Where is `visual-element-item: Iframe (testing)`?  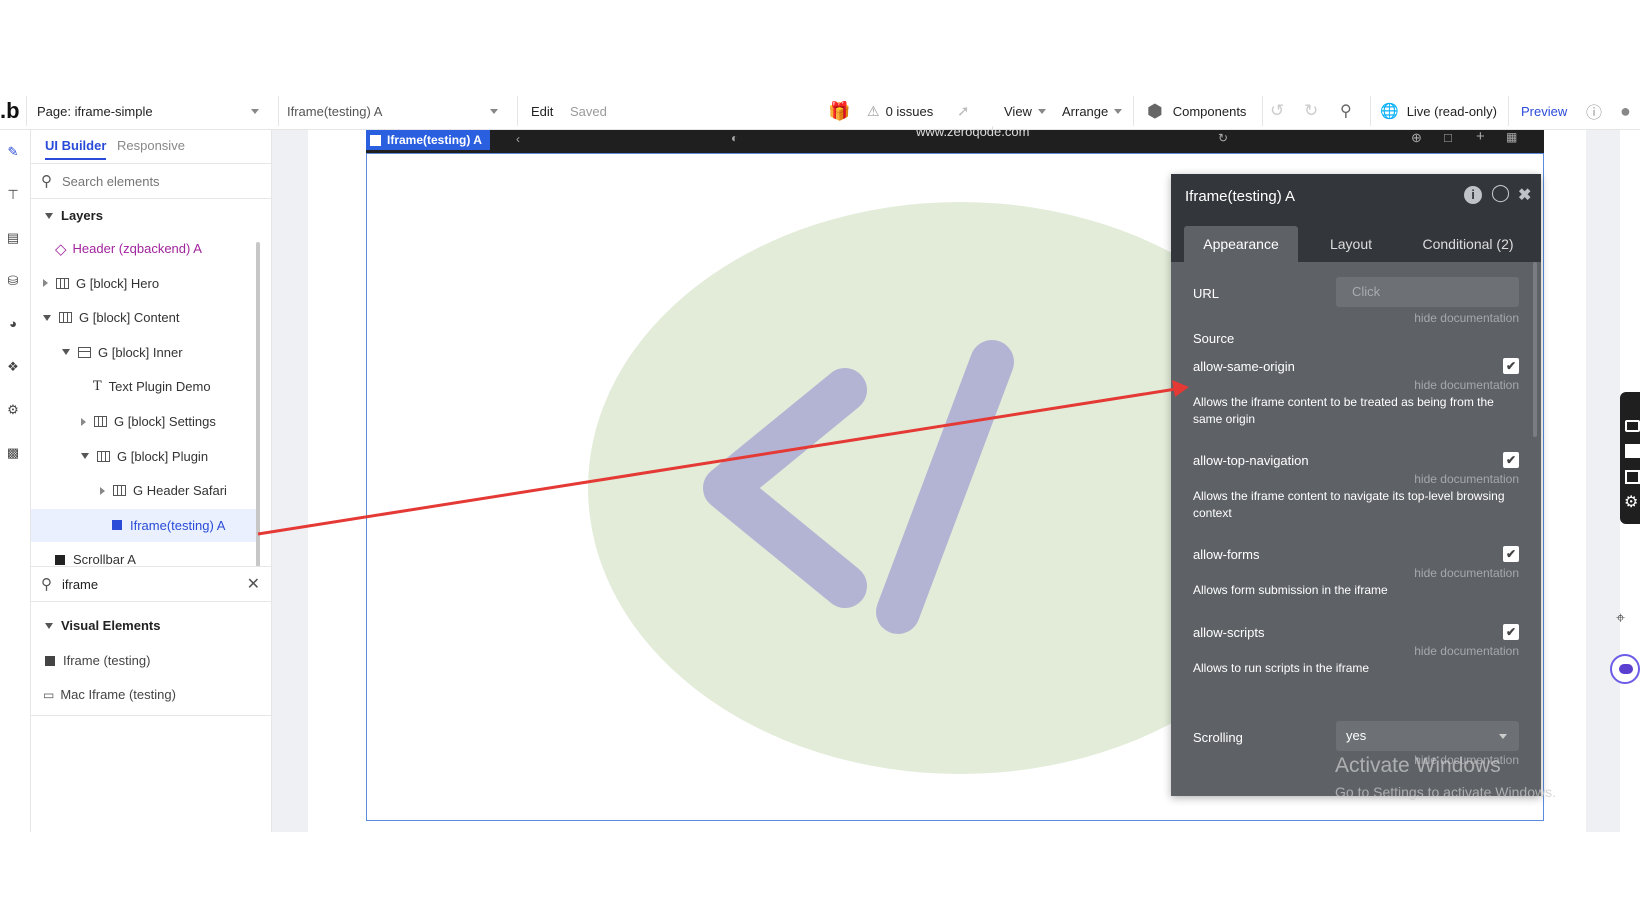
visual-element-item: Iframe (testing) is located at coordinates (97, 660).